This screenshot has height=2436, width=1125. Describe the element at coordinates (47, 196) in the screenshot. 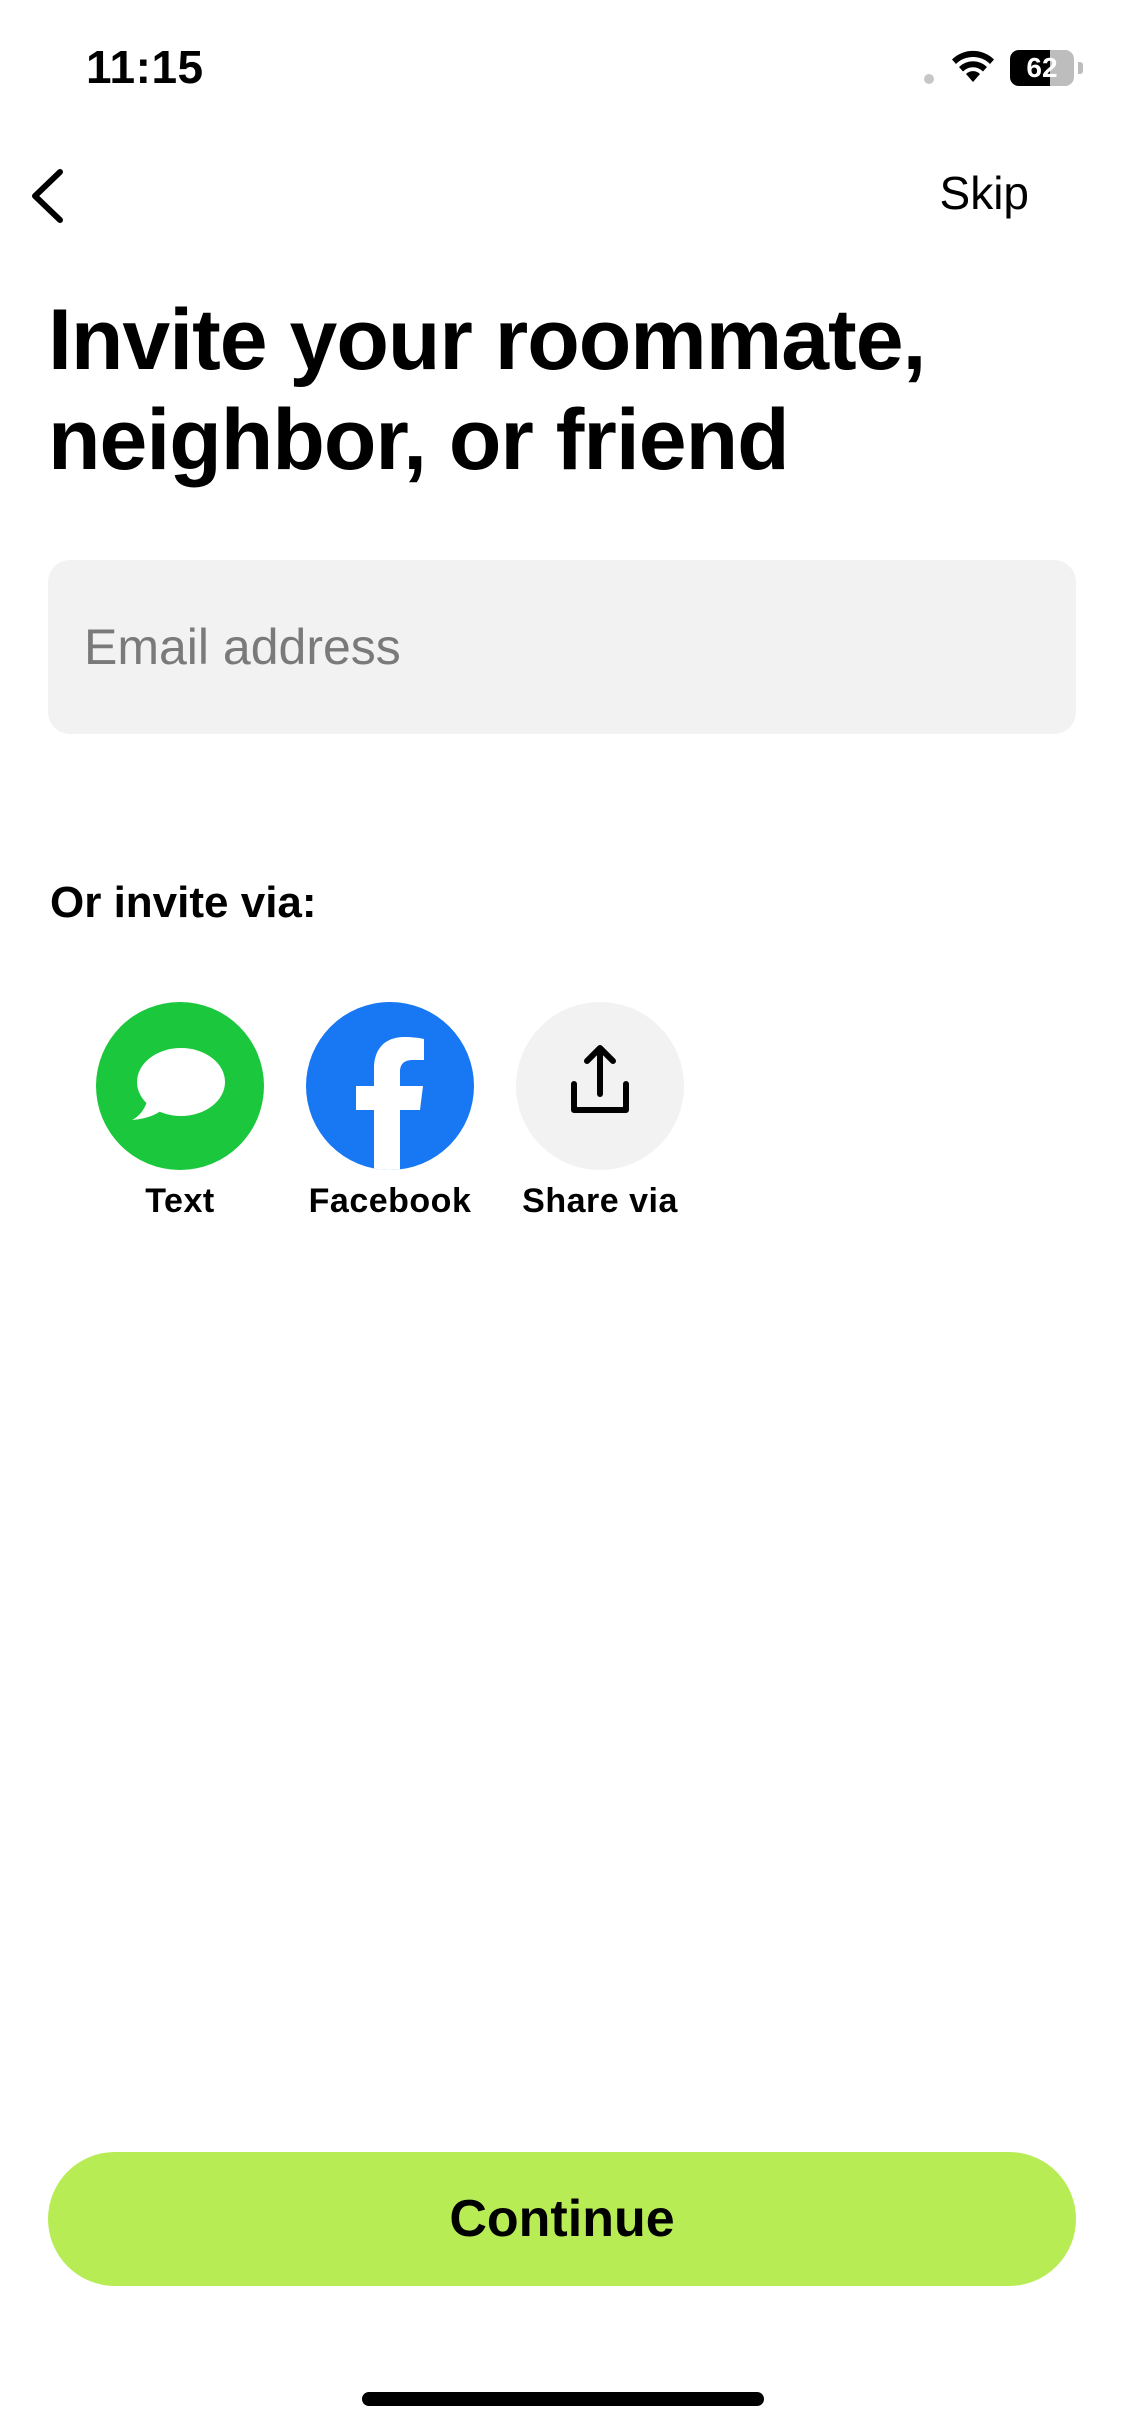

I see `chevron-left-icon` at that location.